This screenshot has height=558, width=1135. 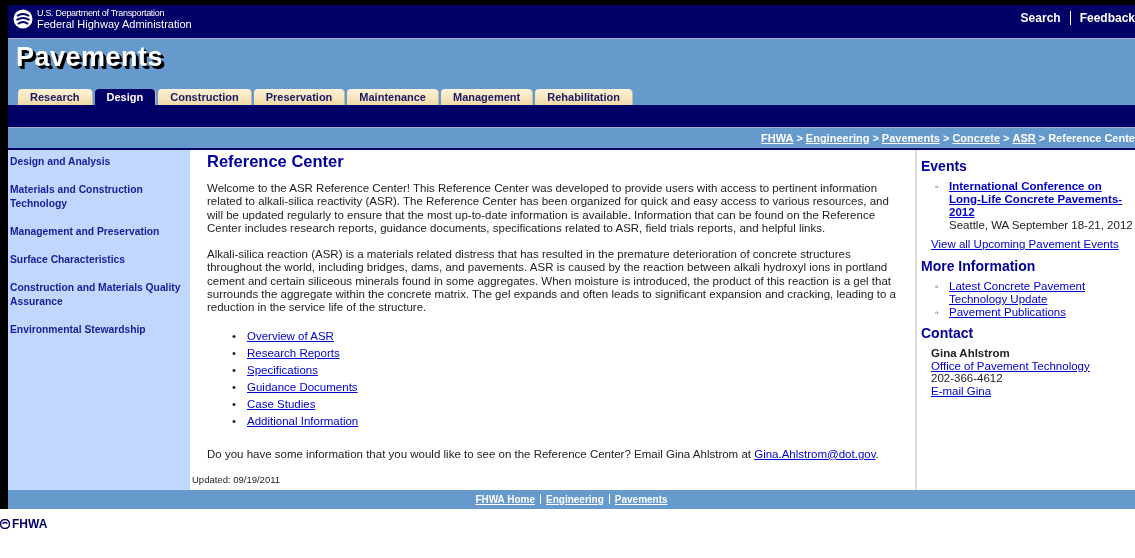 What do you see at coordinates (90, 57) in the screenshot?
I see `site-title: Pavements` at bounding box center [90, 57].